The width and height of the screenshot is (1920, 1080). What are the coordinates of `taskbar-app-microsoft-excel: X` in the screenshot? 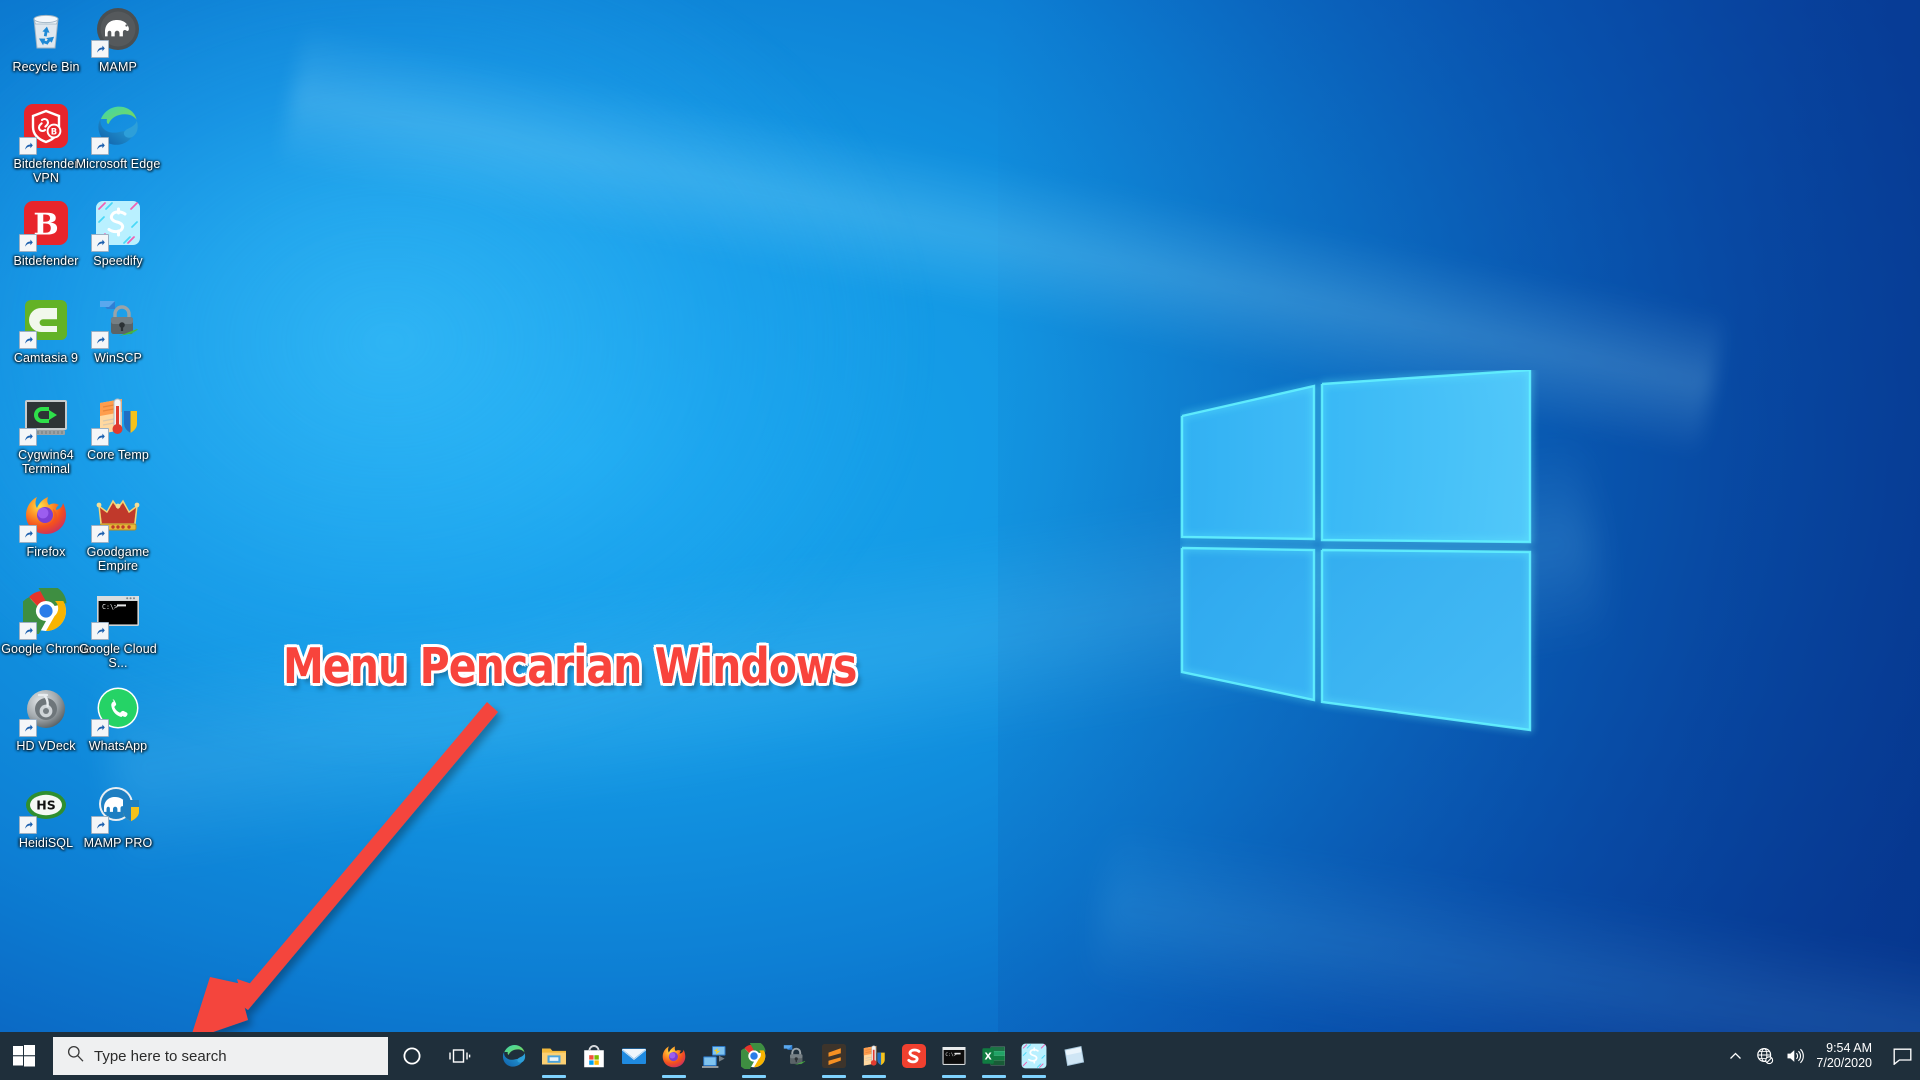 It's located at (994, 1056).